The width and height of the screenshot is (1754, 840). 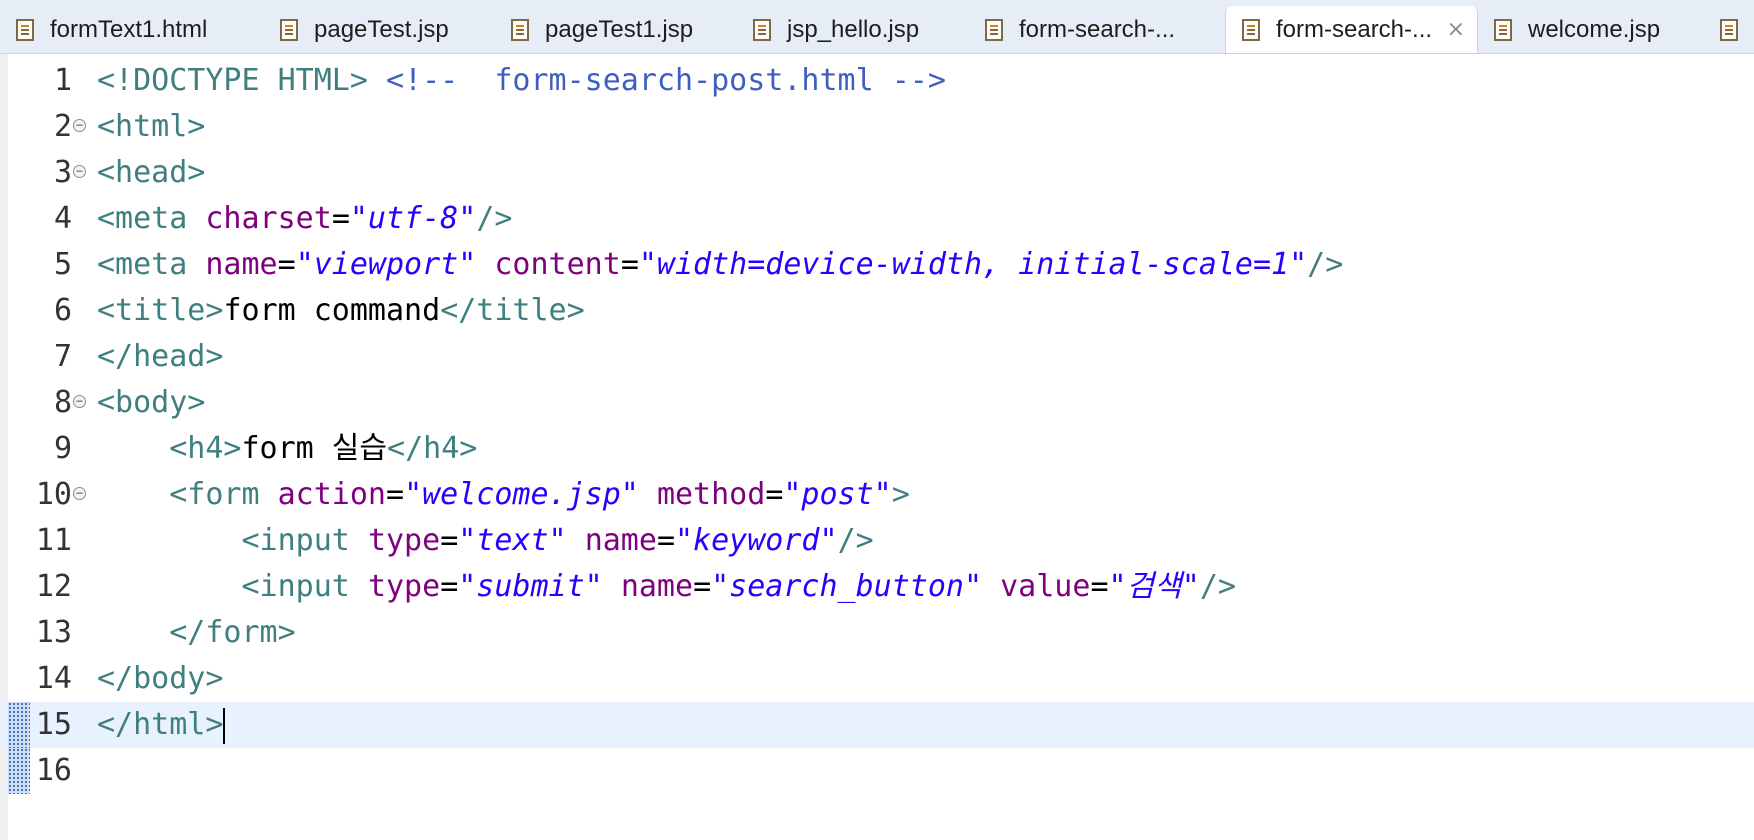 I want to click on code-token: value, so click(x=1045, y=586).